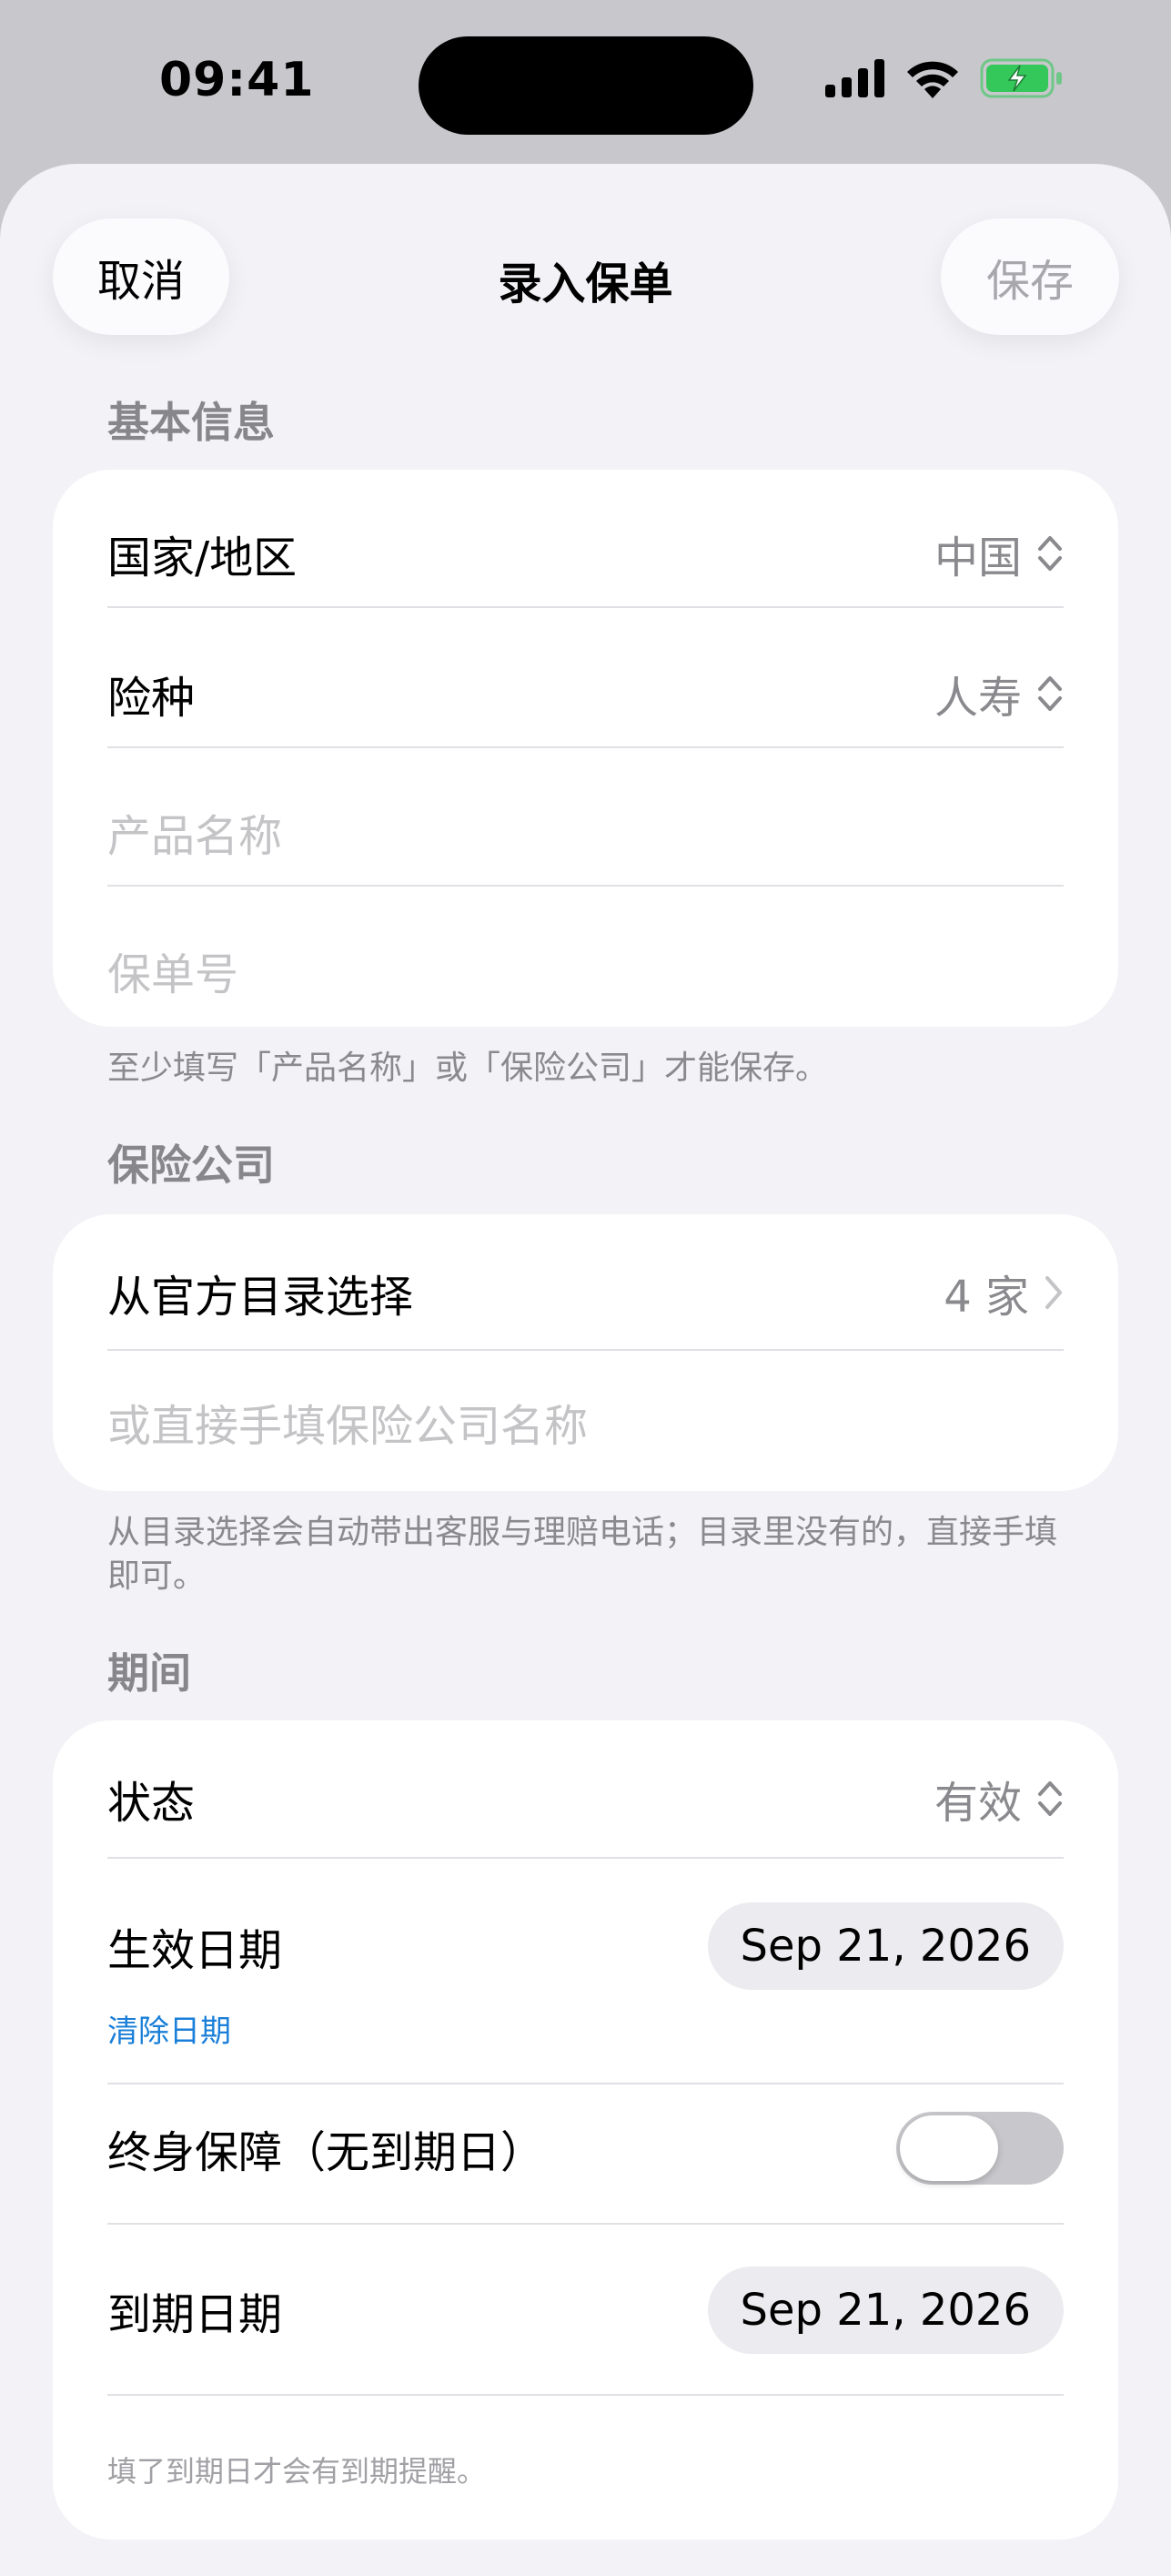 This screenshot has height=2576, width=1171. Describe the element at coordinates (585, 1798) in the screenshot. I see `status-row: 状态 有效` at that location.